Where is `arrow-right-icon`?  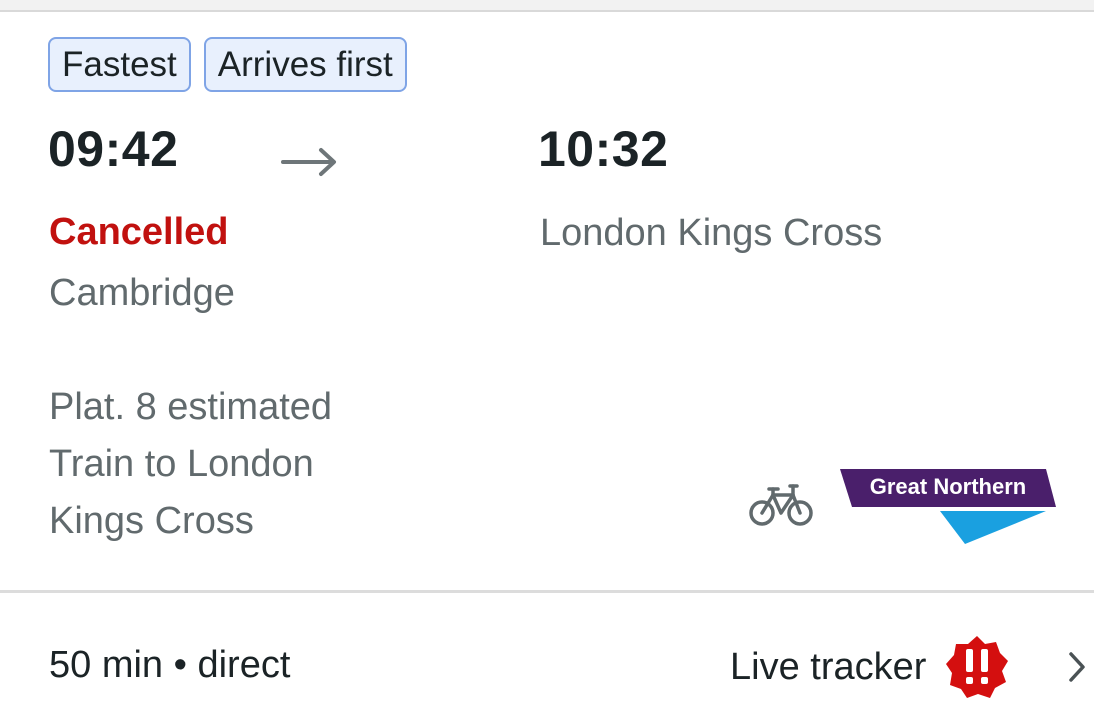
arrow-right-icon is located at coordinates (308, 162).